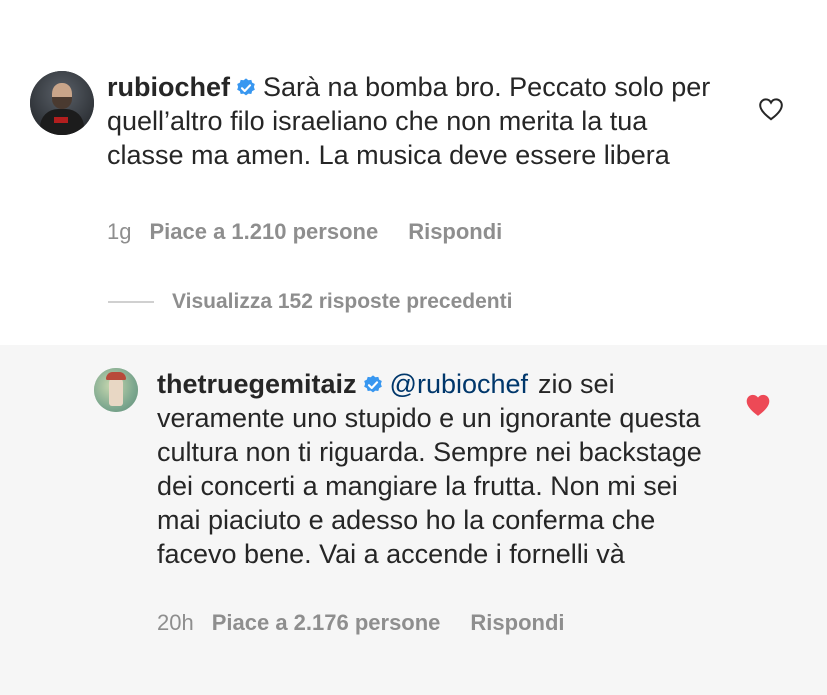  I want to click on likes-count-link: Piace a 2.176 persone, so click(326, 622).